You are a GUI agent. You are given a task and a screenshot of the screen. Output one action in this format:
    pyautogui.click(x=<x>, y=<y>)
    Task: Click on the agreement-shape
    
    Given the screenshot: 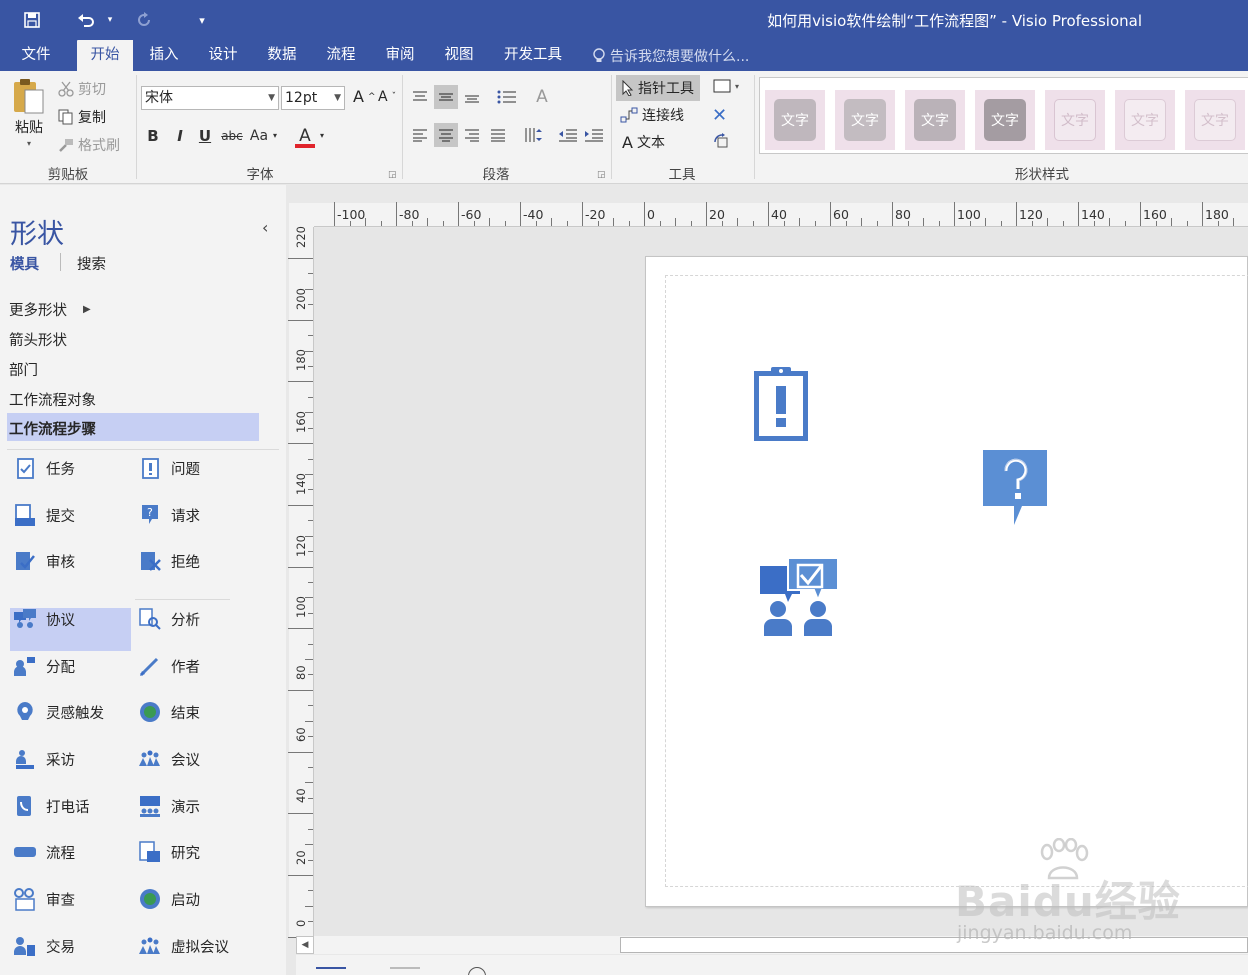 What is the action you would take?
    pyautogui.click(x=800, y=599)
    